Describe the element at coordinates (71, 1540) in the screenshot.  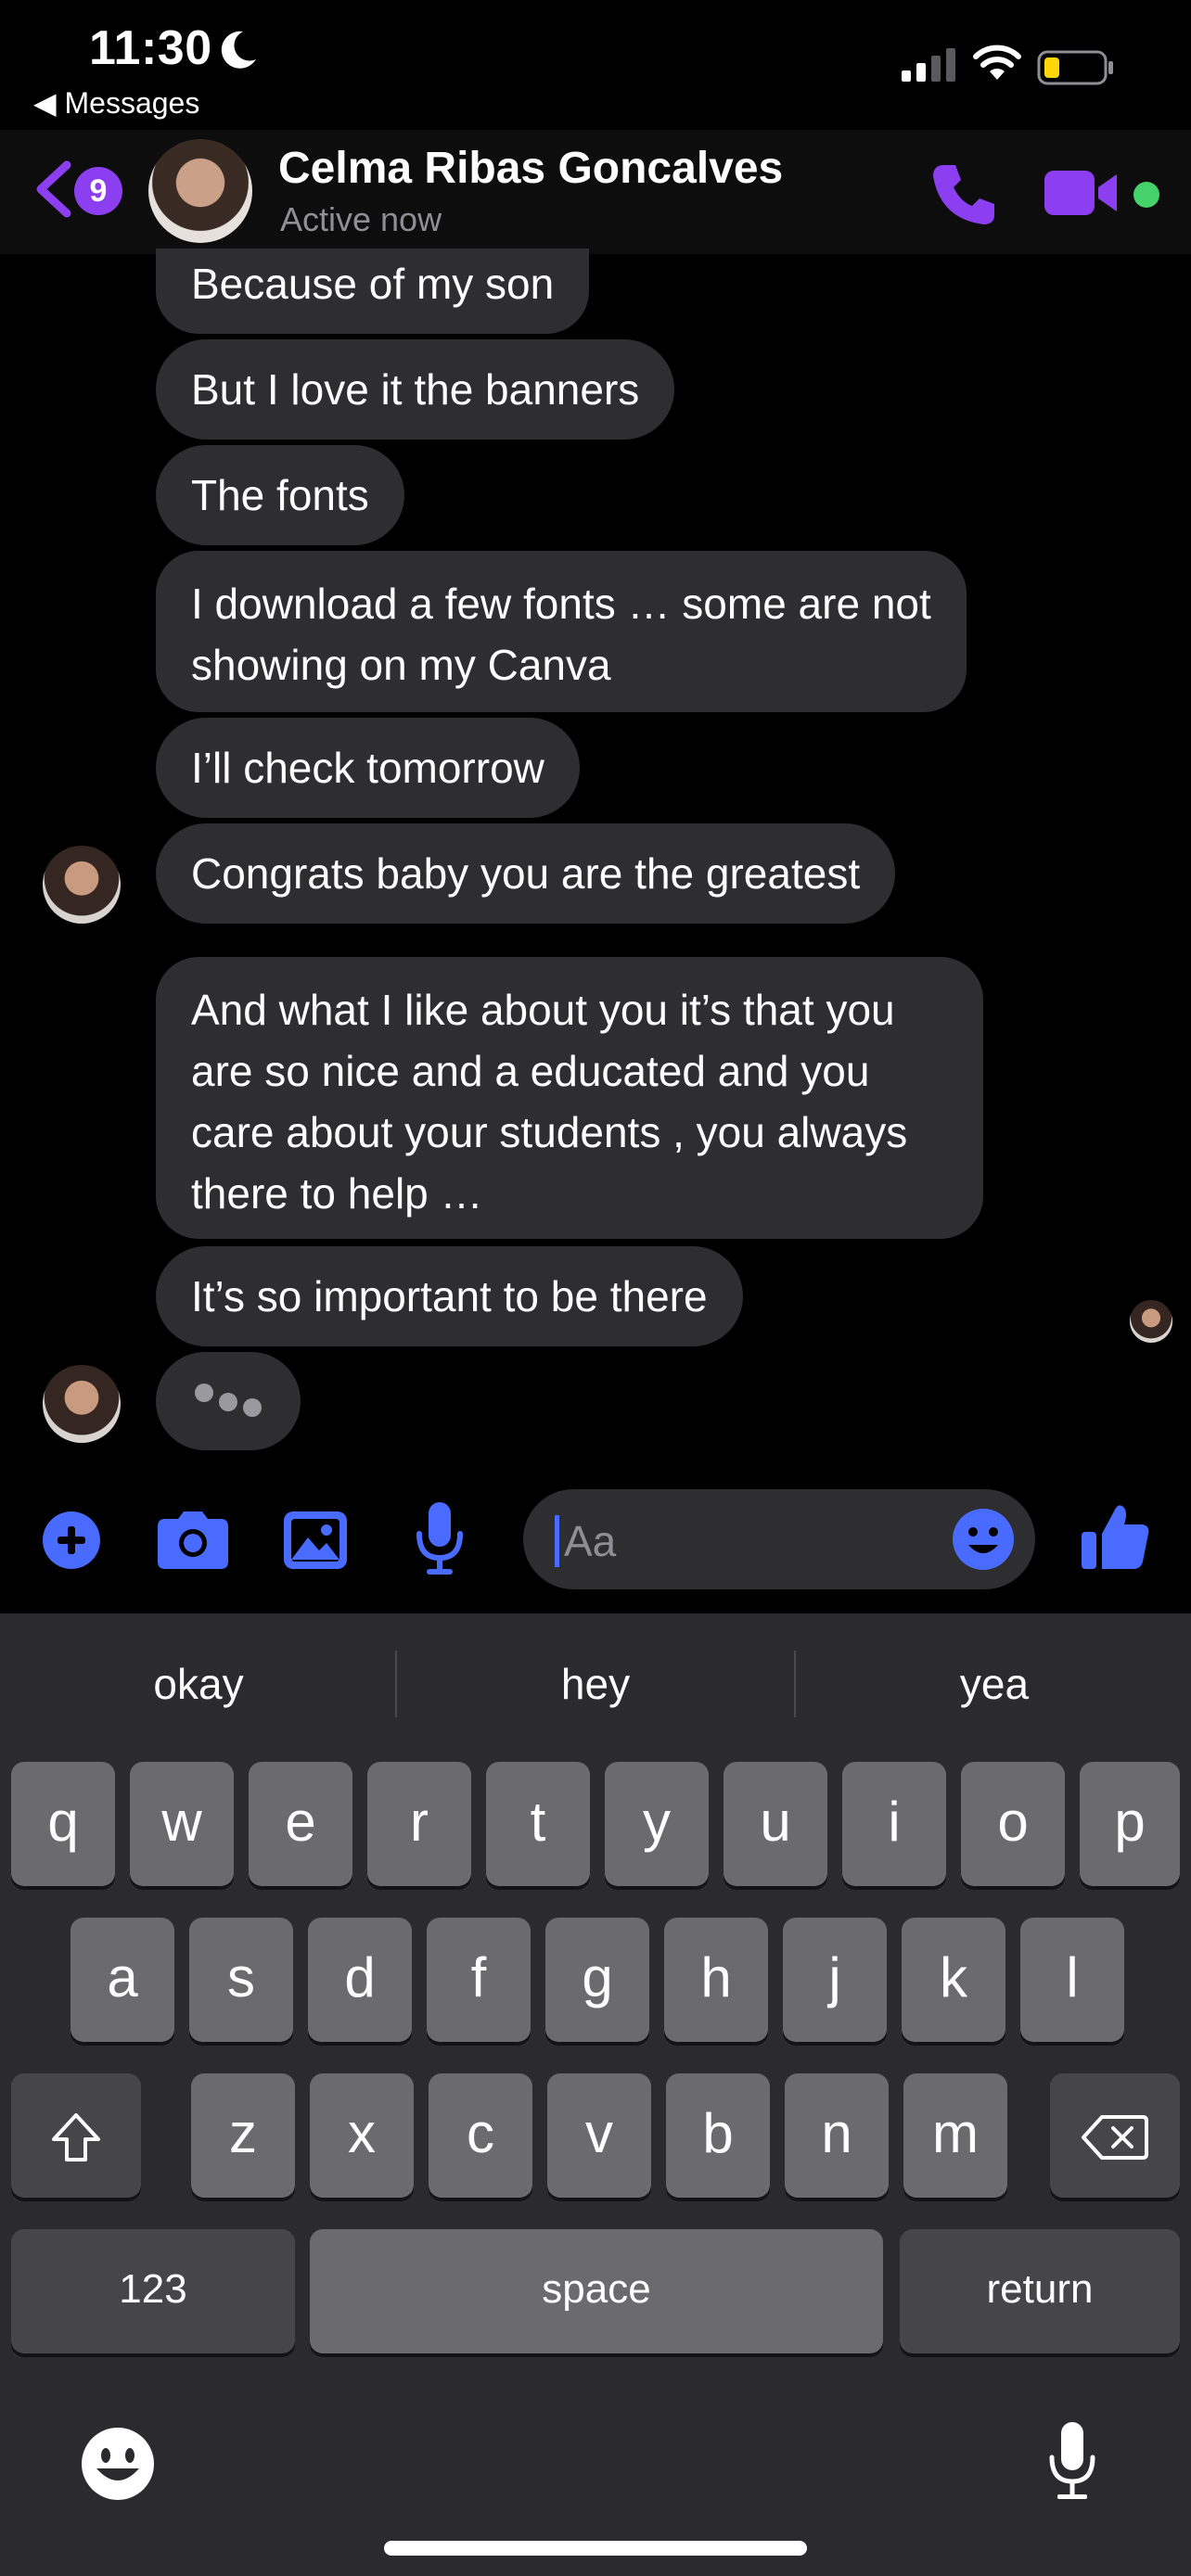
I see `plus-icon` at that location.